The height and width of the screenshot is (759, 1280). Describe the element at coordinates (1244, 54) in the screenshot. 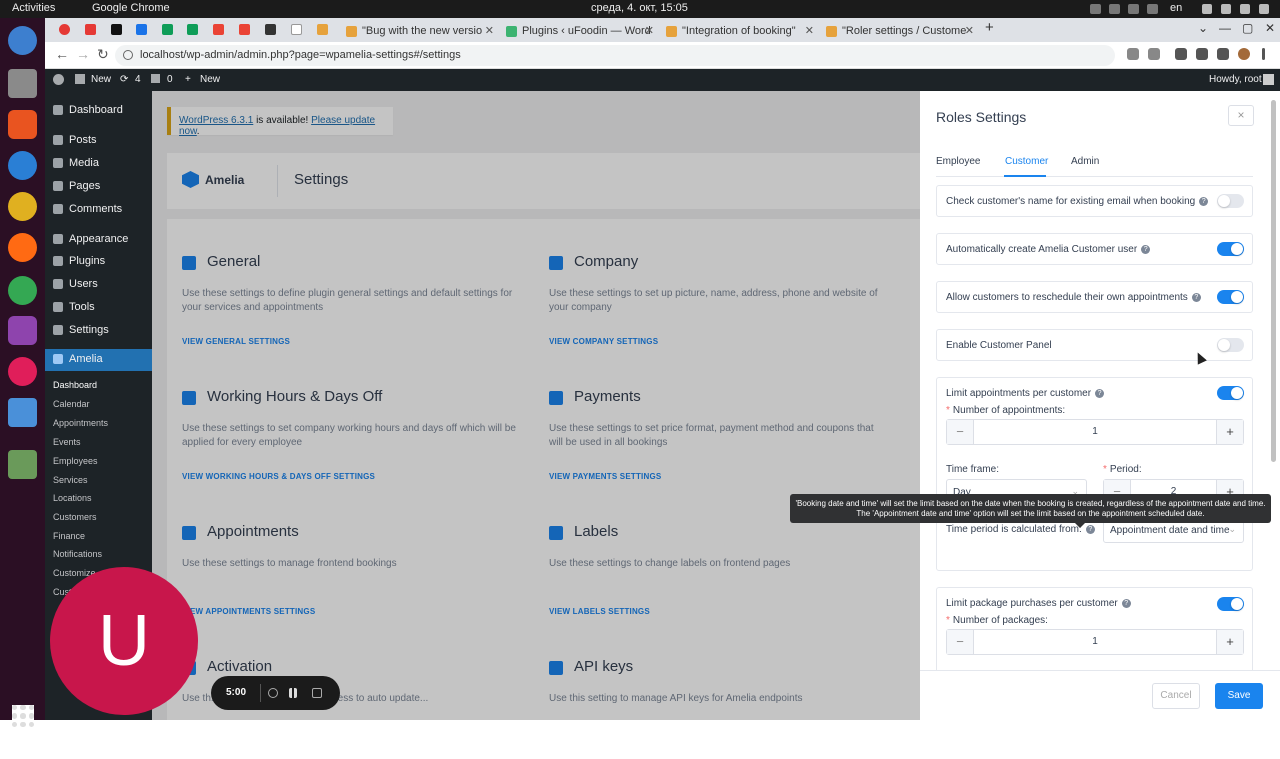

I see `profile-avatar` at that location.